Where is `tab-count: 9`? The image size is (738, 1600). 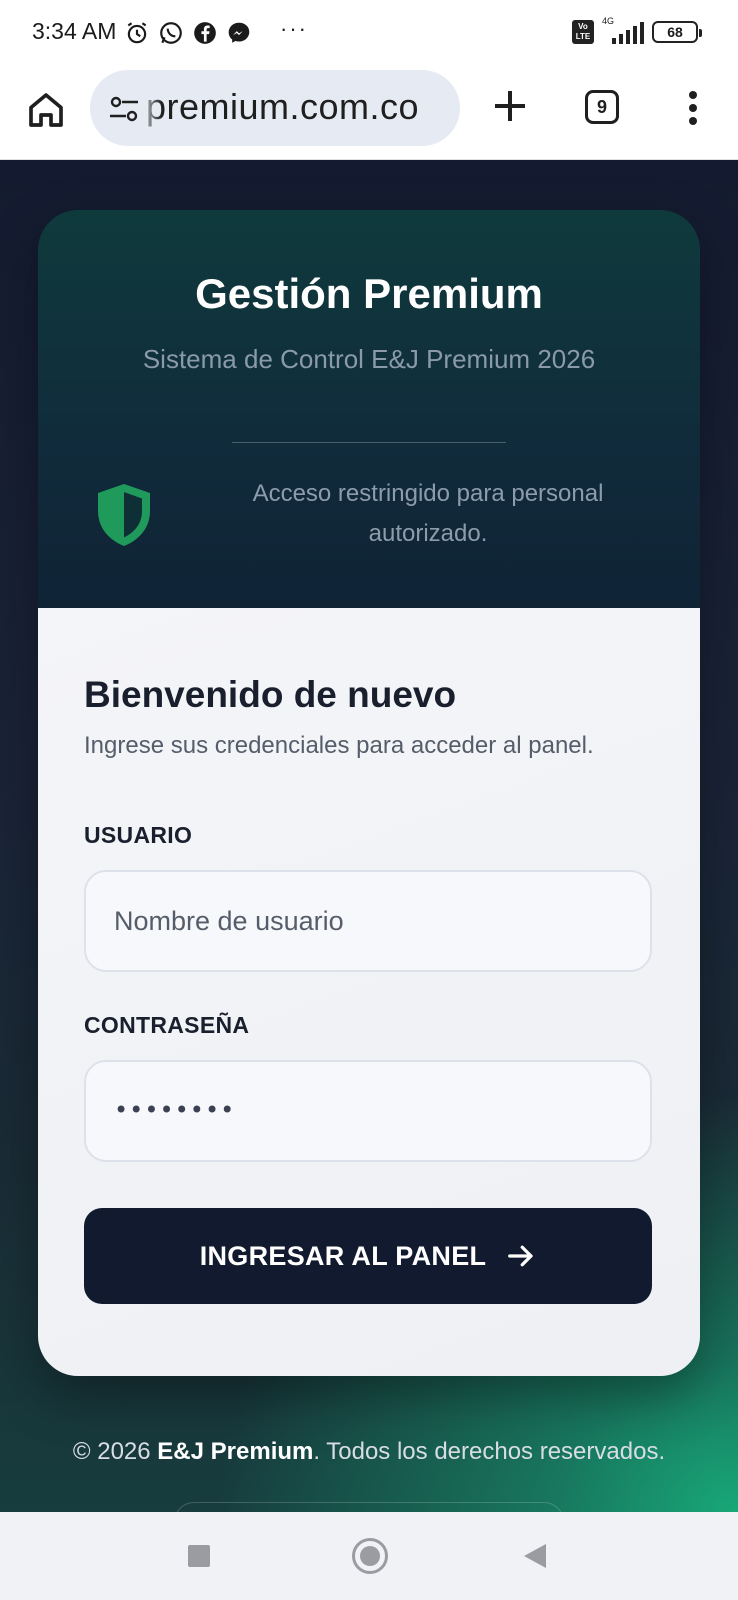
tab-count: 9 is located at coordinates (601, 107).